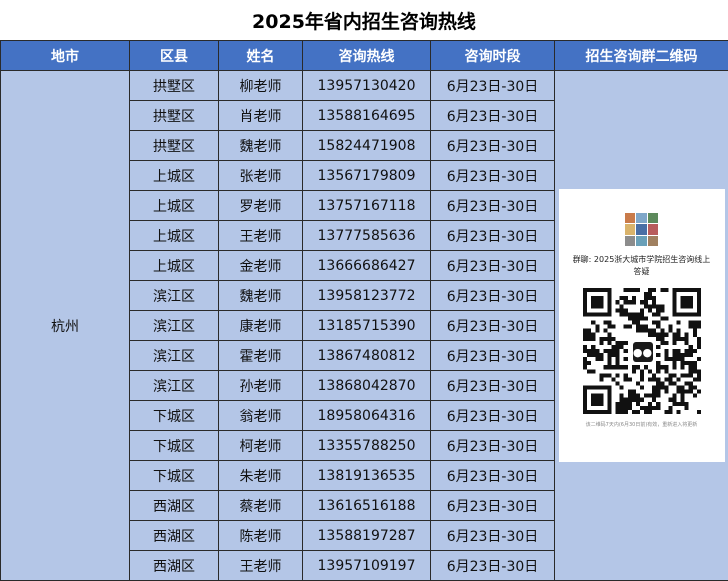 The image size is (728, 581). I want to click on phone-cell: 13355788250, so click(366, 445).